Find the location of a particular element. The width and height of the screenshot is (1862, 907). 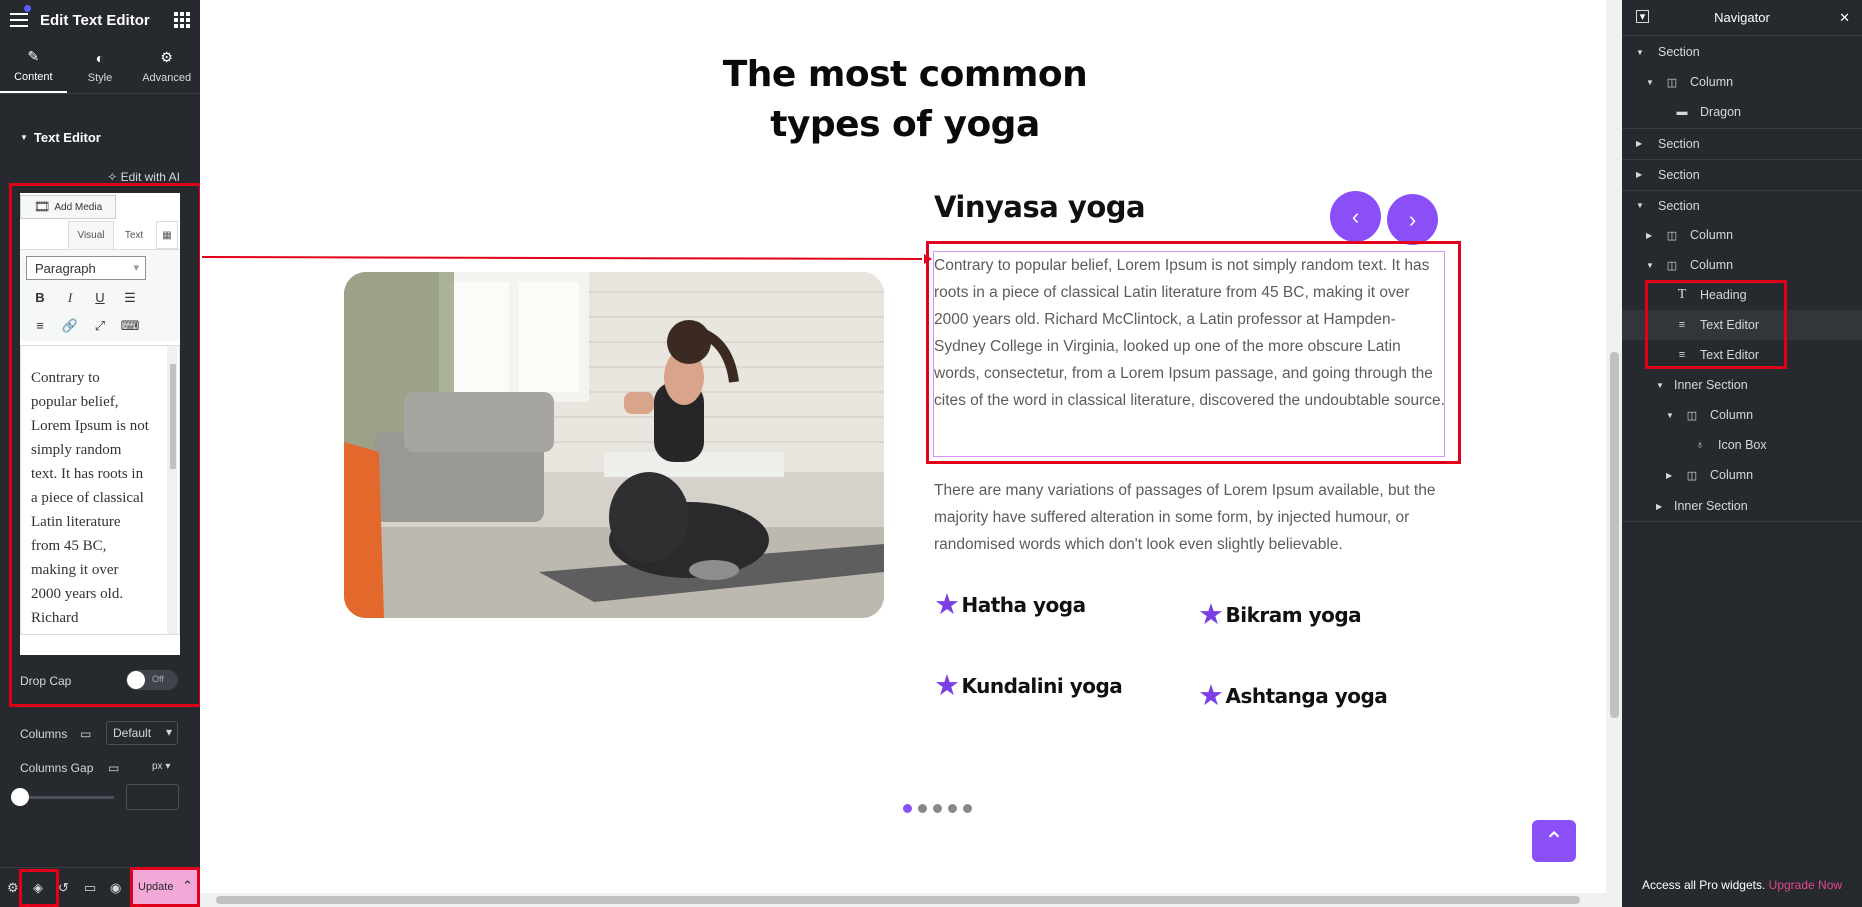

columns-gap-slider is located at coordinates (67, 797).